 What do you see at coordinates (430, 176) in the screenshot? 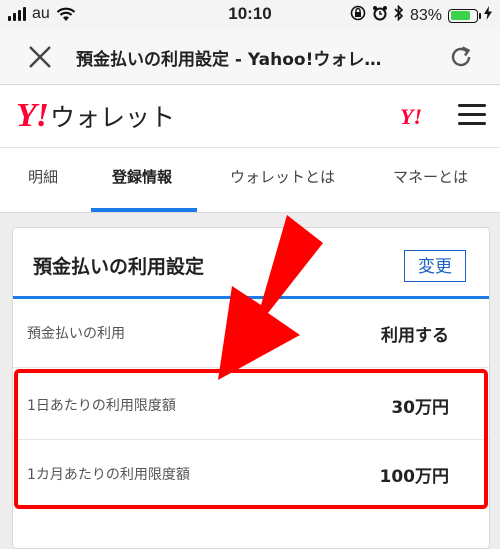
I see `tab-about-money: マネーとは` at bounding box center [430, 176].